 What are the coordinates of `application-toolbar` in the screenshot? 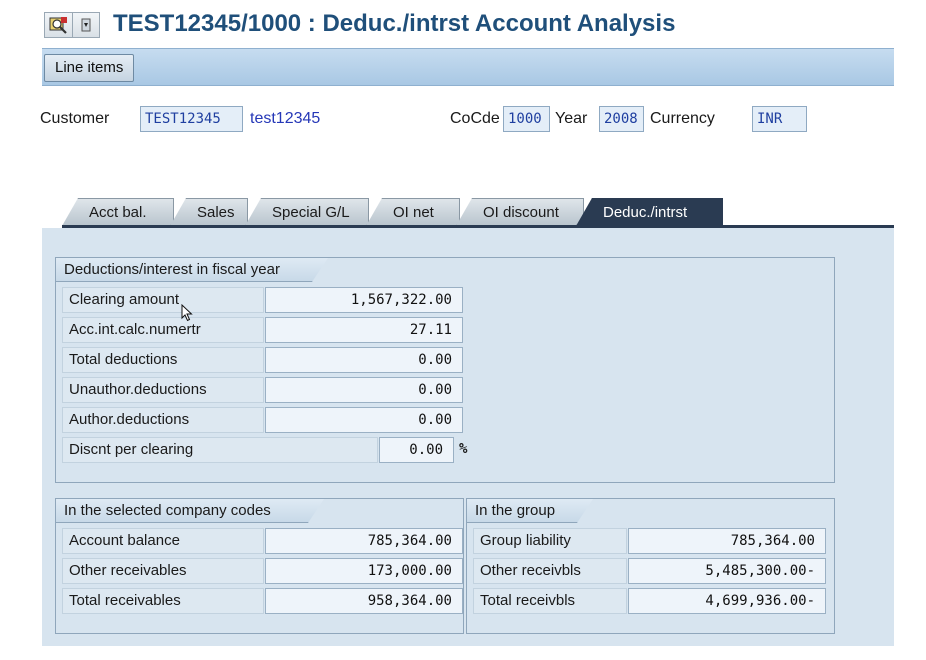 It's located at (468, 67).